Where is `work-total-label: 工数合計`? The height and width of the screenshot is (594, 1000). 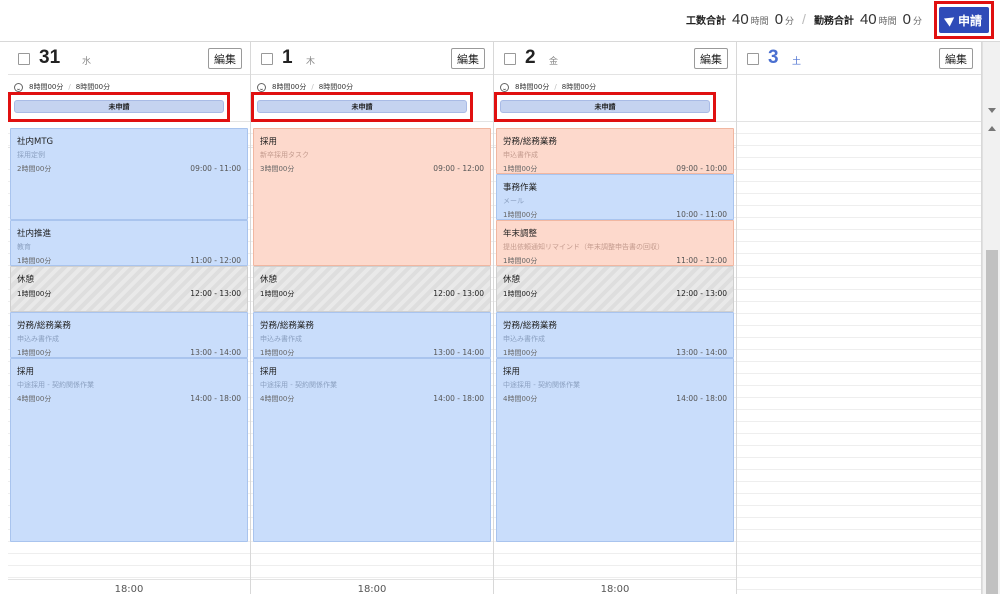 work-total-label: 工数合計 is located at coordinates (705, 21).